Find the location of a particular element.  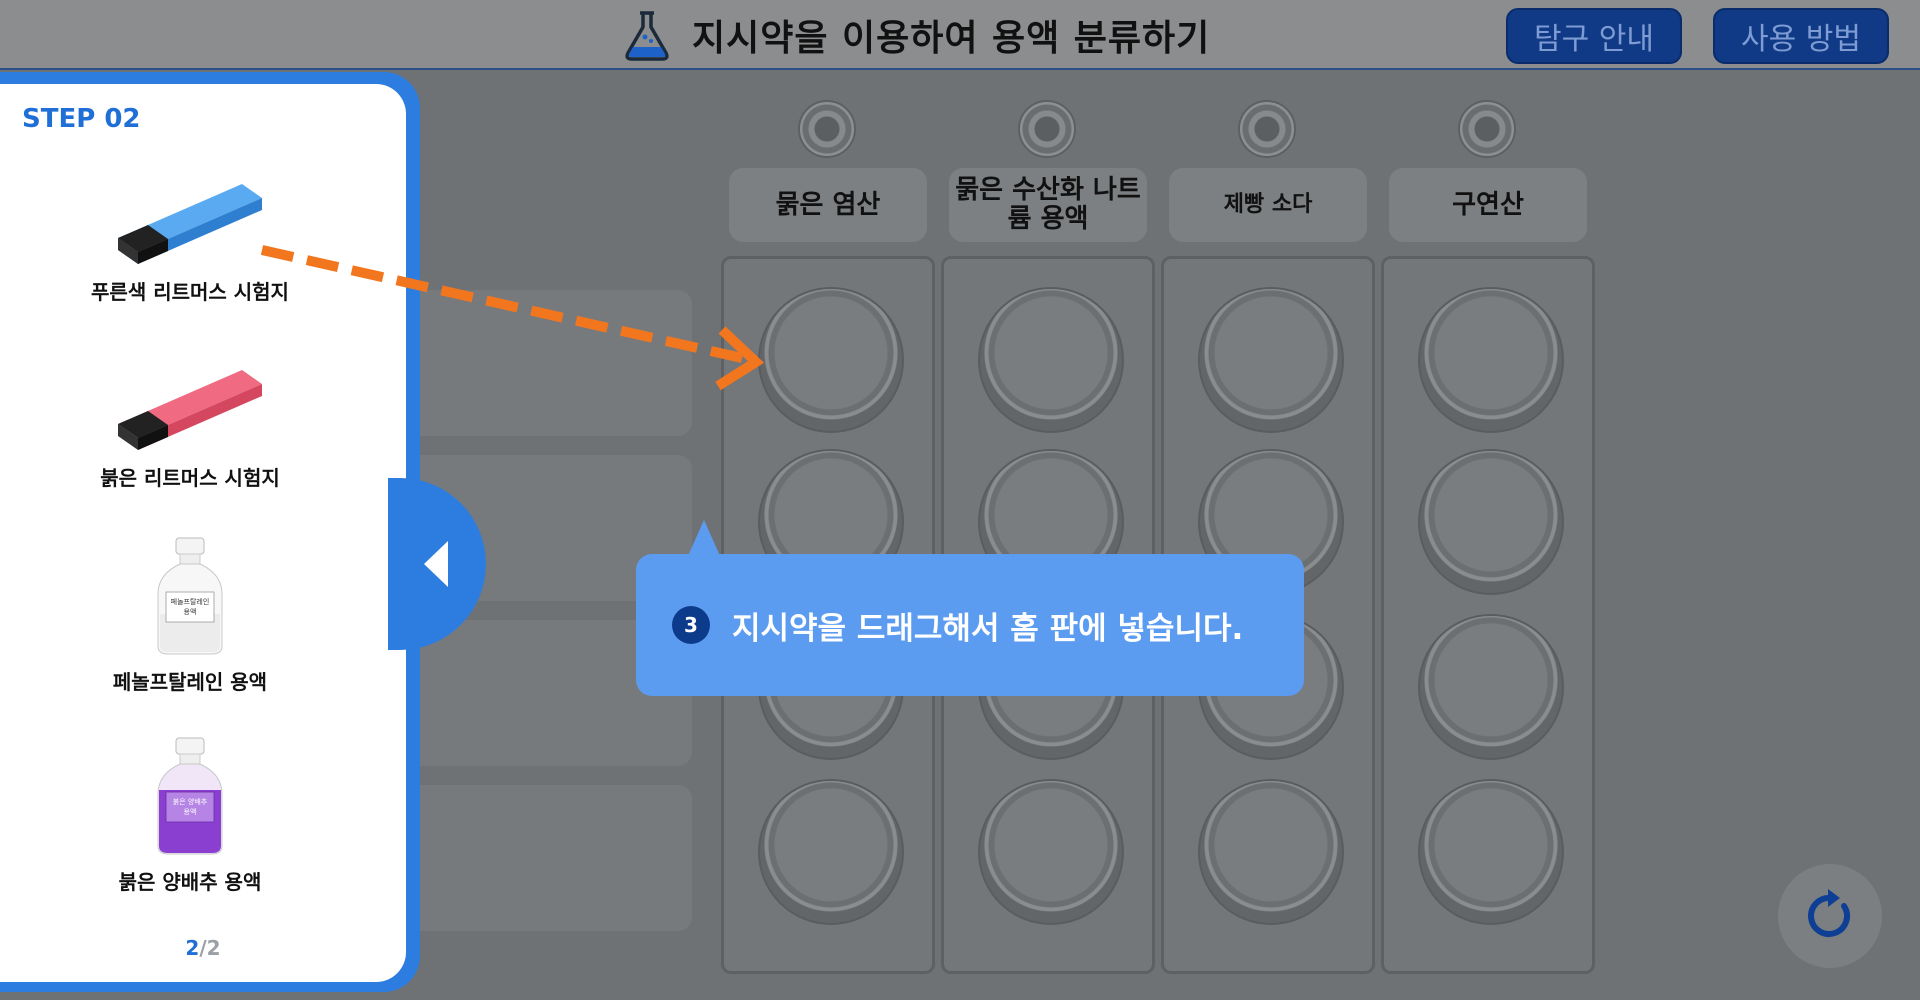

flask-icon is located at coordinates (647, 36).